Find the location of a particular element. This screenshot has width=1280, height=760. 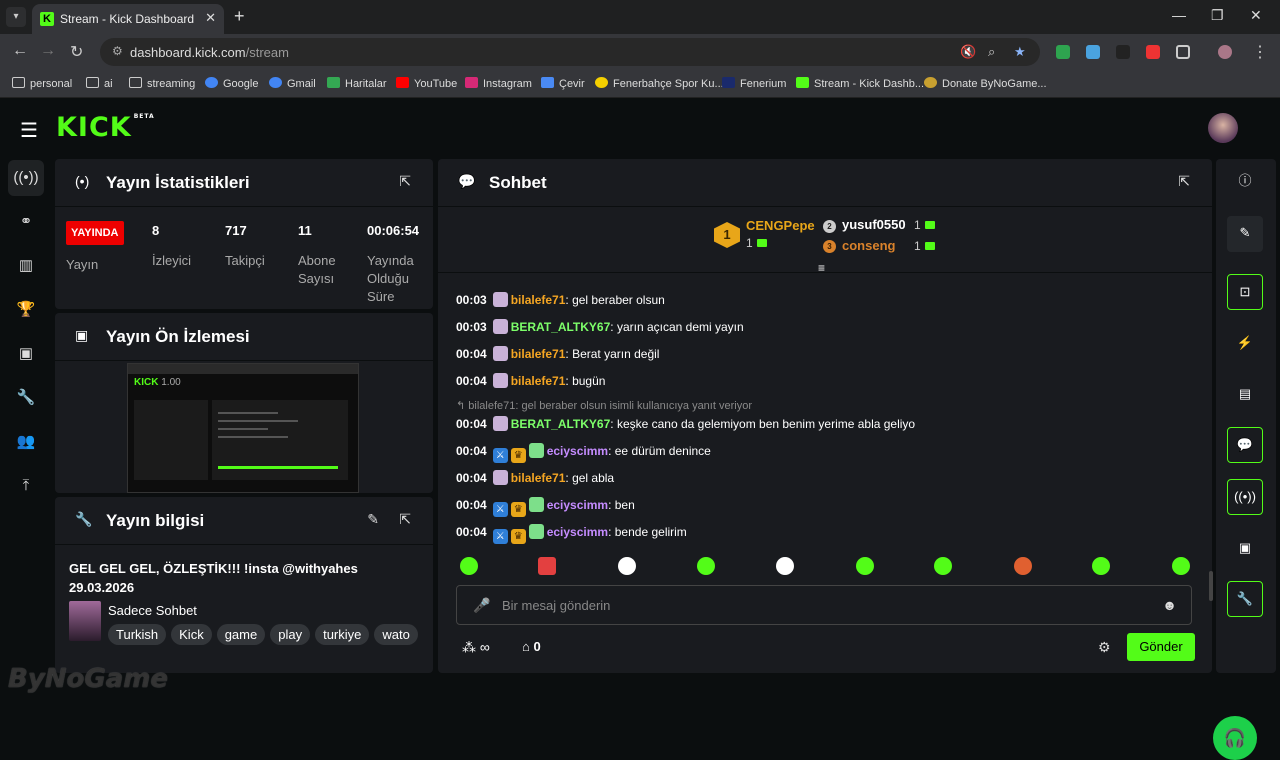

translate-extension-icon is located at coordinates (1093, 52).